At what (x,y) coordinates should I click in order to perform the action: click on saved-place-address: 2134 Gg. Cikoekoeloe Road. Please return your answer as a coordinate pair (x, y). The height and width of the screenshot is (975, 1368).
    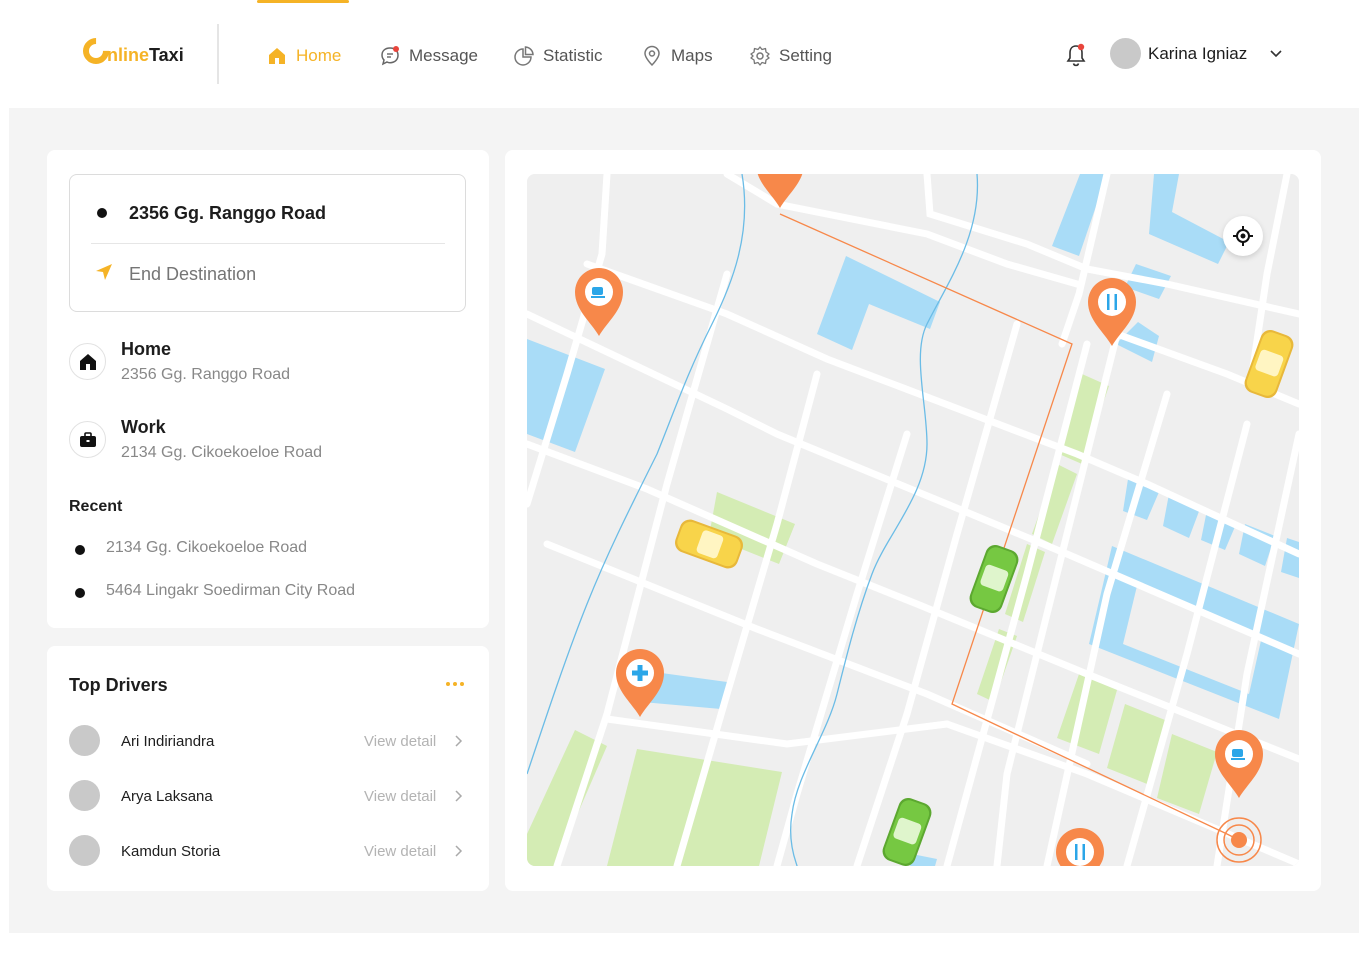
    Looking at the image, I should click on (222, 452).